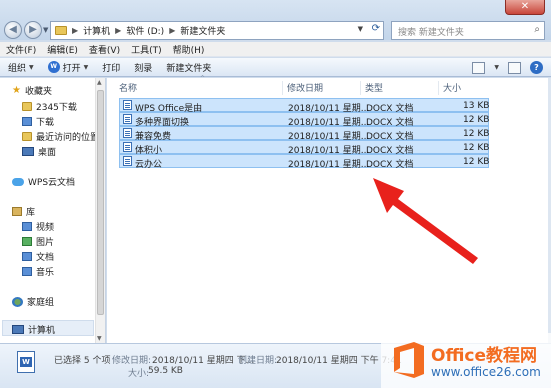  I want to click on organize-label: 组织, so click(17, 68).